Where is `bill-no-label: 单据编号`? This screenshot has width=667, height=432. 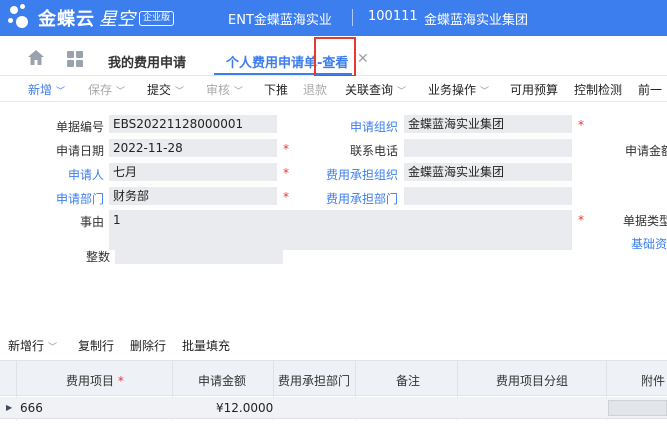 bill-no-label: 单据编号 is located at coordinates (79, 127).